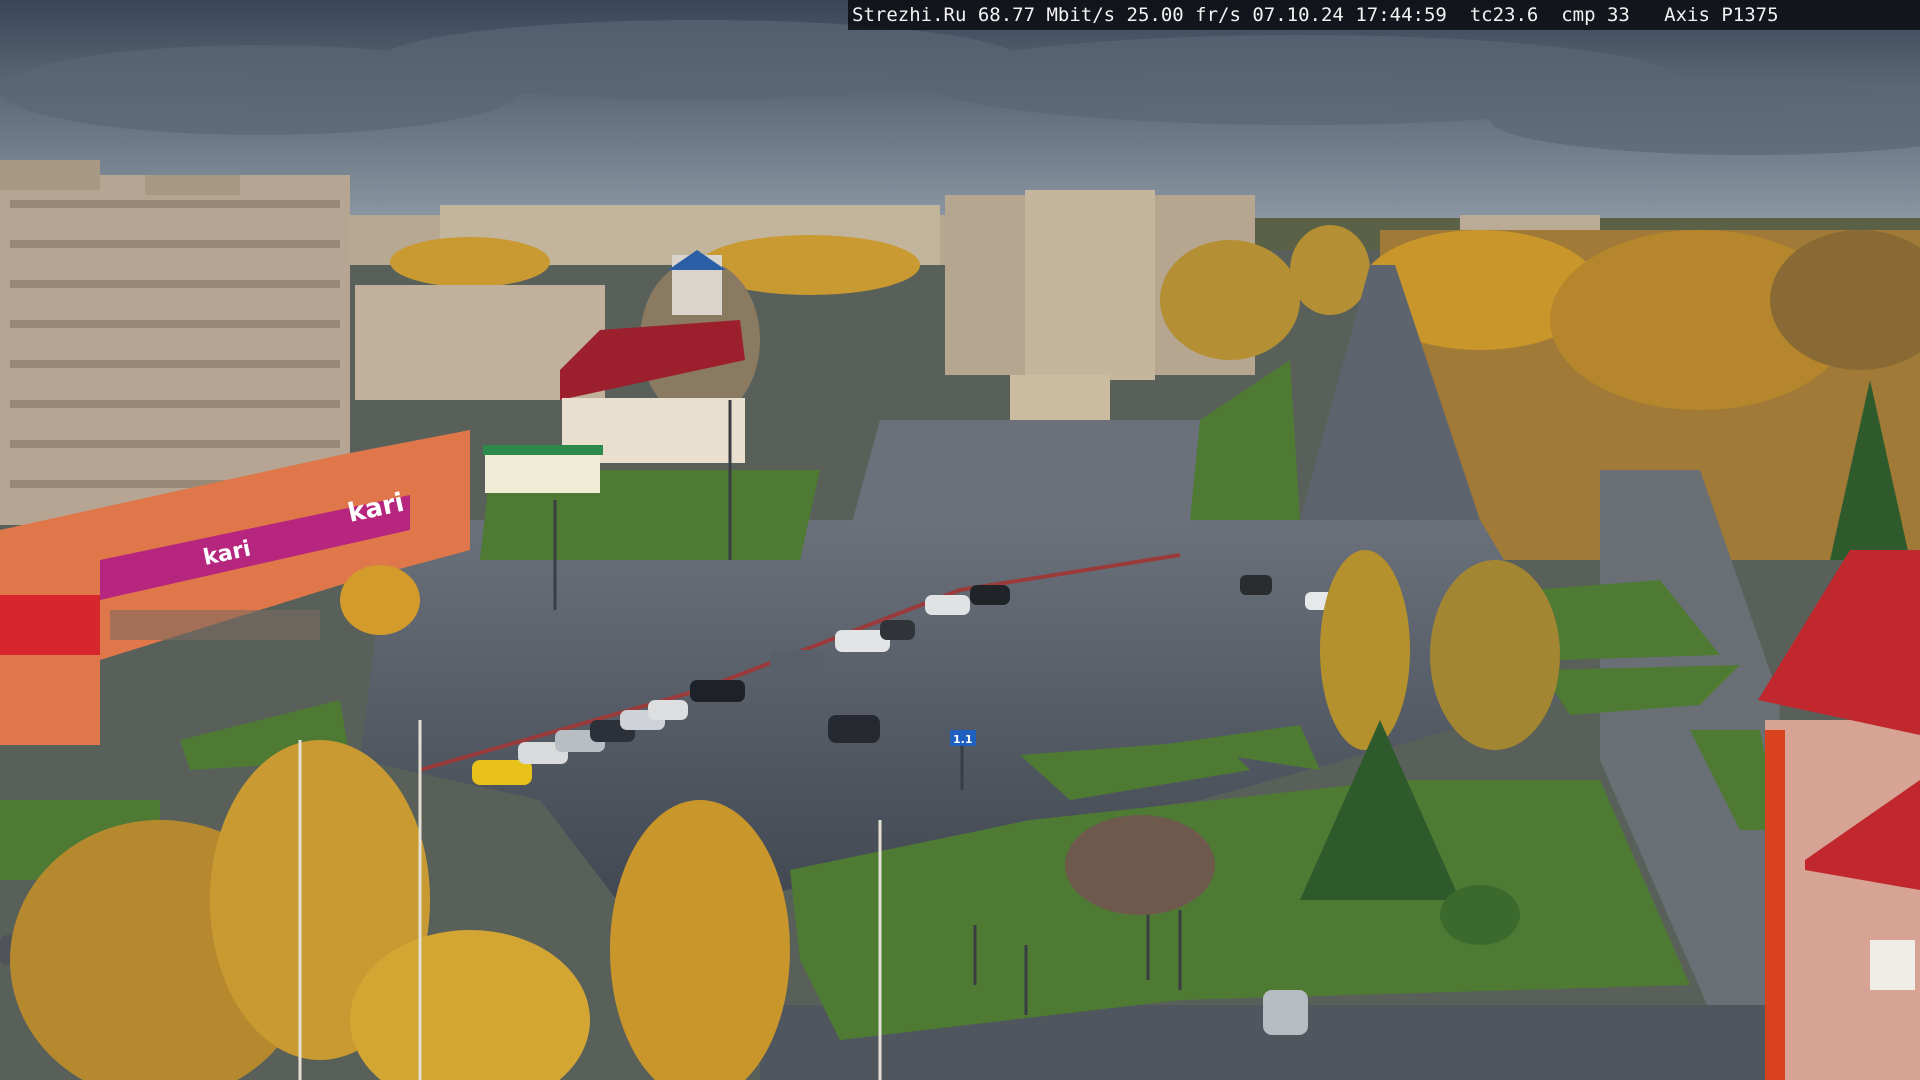 This screenshot has width=1920, height=1080. What do you see at coordinates (543, 450) in the screenshot?
I see `shop-pavilion-roof` at bounding box center [543, 450].